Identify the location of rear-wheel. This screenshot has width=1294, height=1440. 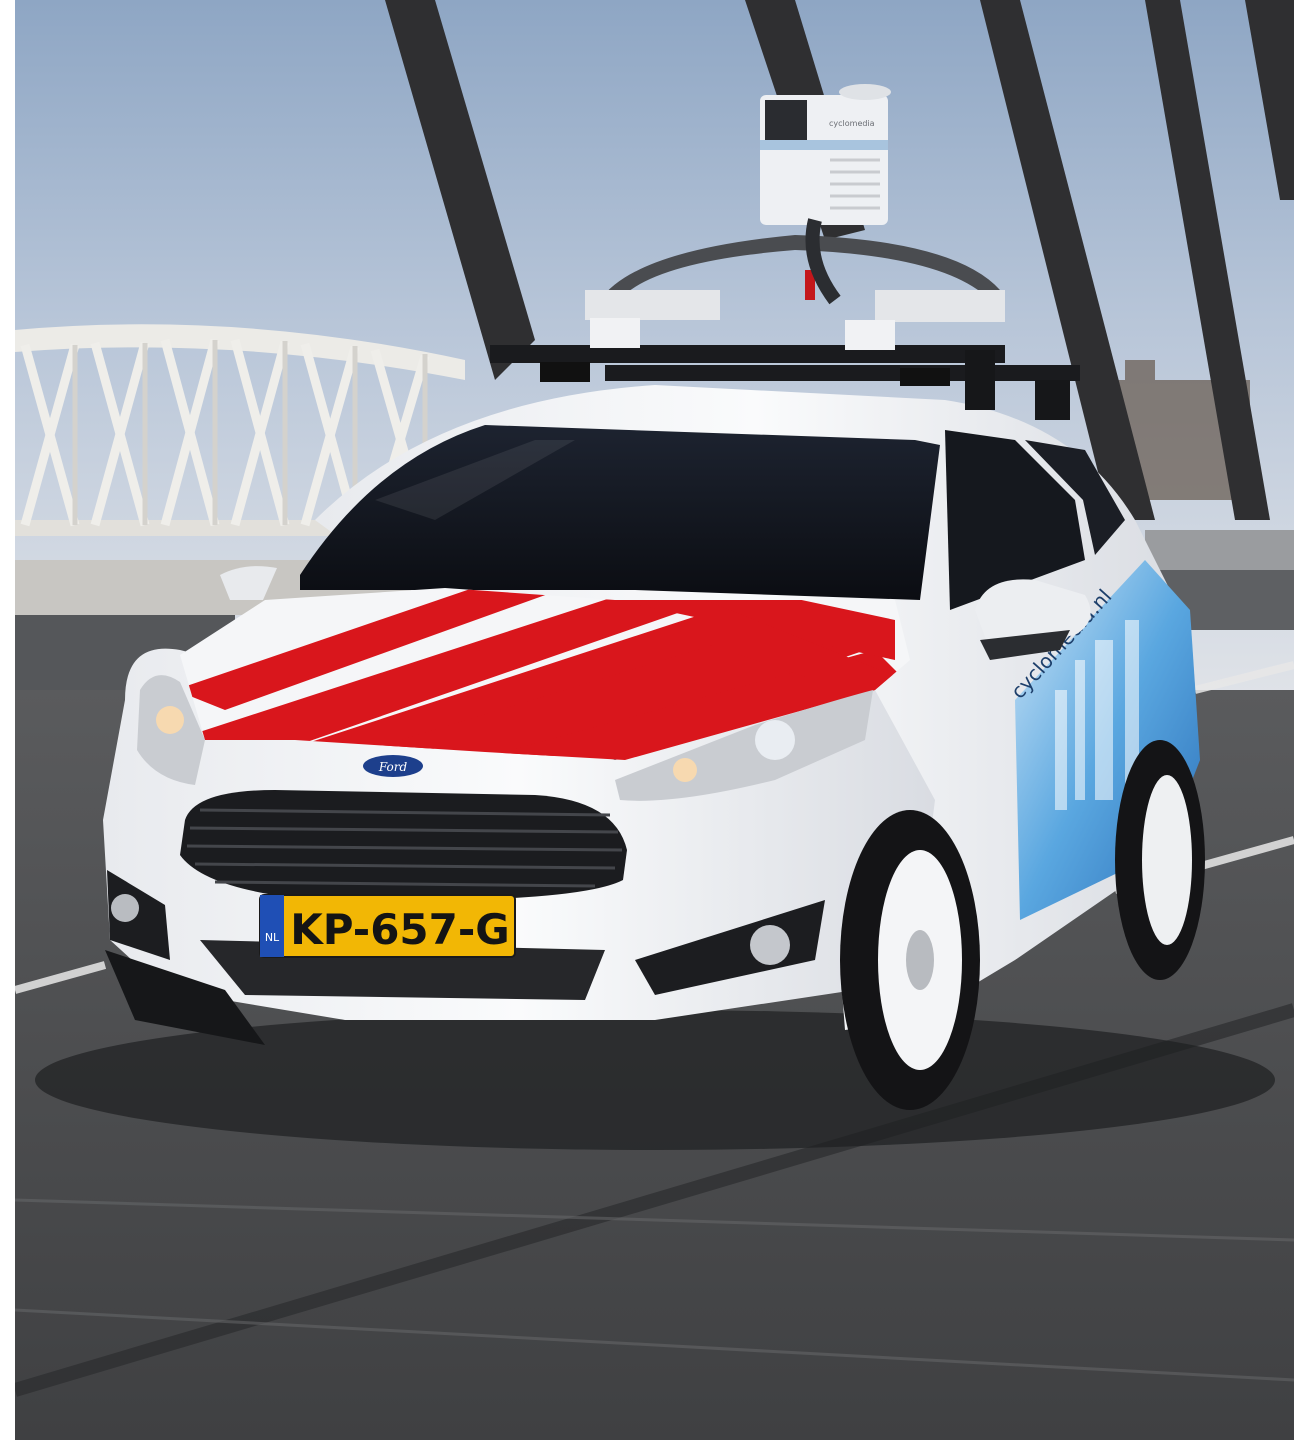
(1160, 860).